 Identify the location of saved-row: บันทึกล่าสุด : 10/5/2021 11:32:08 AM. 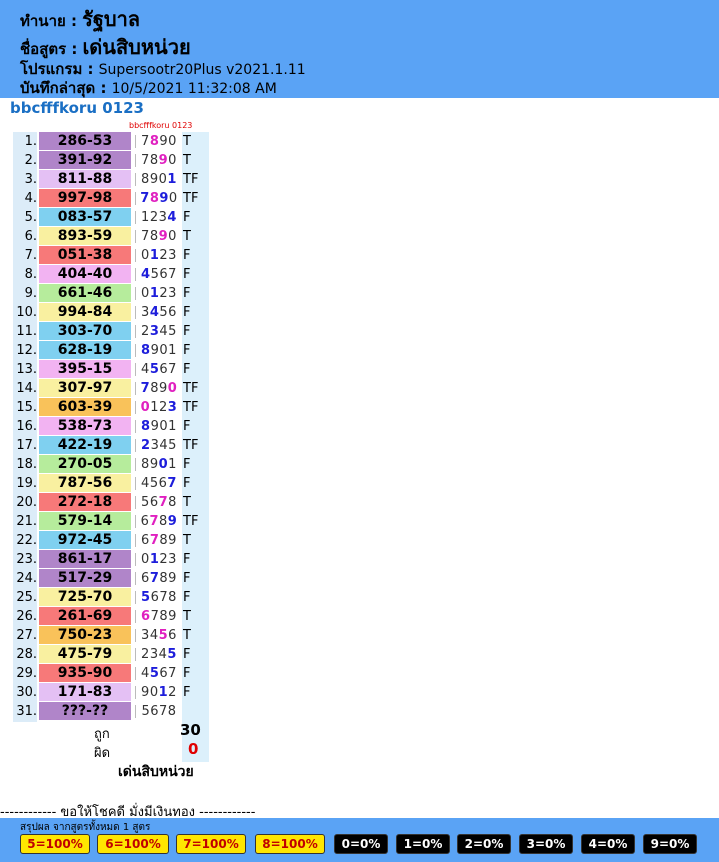
(148, 88).